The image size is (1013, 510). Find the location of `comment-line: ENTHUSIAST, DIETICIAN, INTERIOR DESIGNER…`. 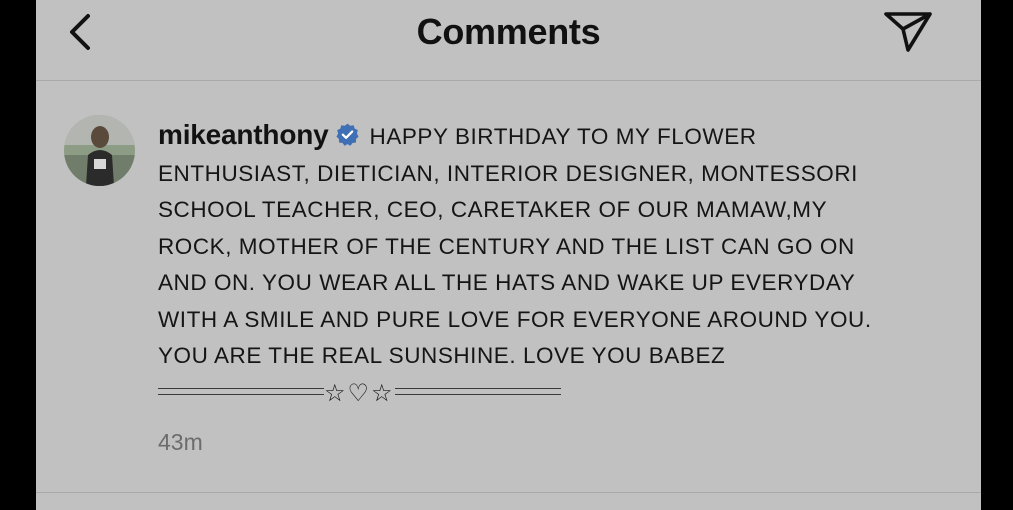

comment-line: ENTHUSIAST, DIETICIAN, INTERIOR DESIGNER… is located at coordinates (508, 173).